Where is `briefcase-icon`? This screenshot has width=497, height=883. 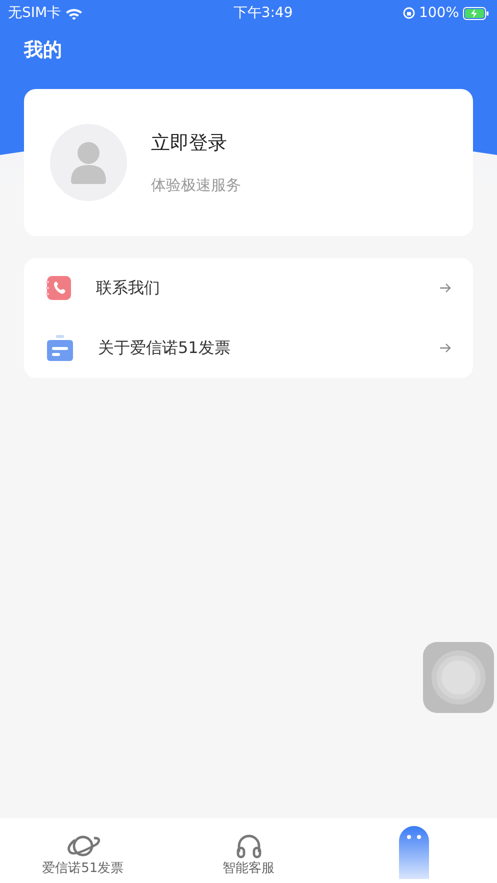 briefcase-icon is located at coordinates (60, 348).